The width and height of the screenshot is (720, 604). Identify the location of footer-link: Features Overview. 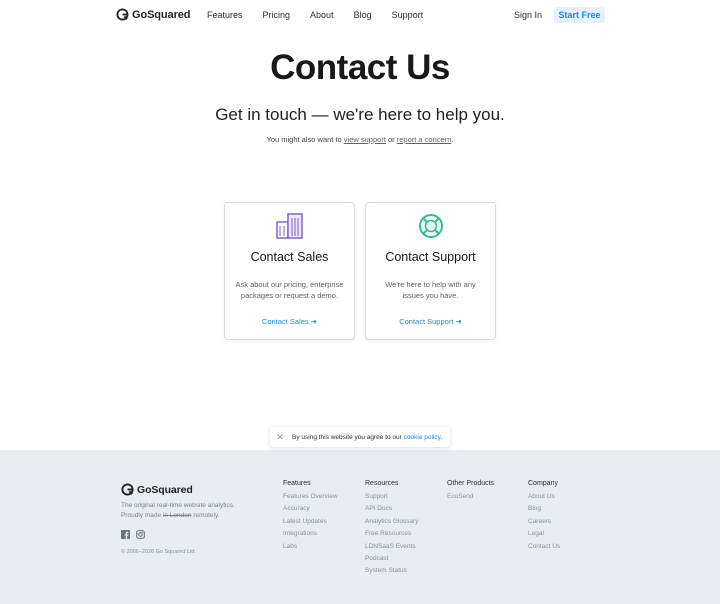
(310, 497).